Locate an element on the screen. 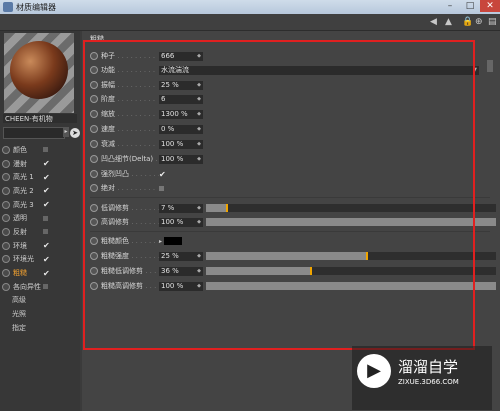  channel-item: 粗糙 ✔ is located at coordinates (41, 273).